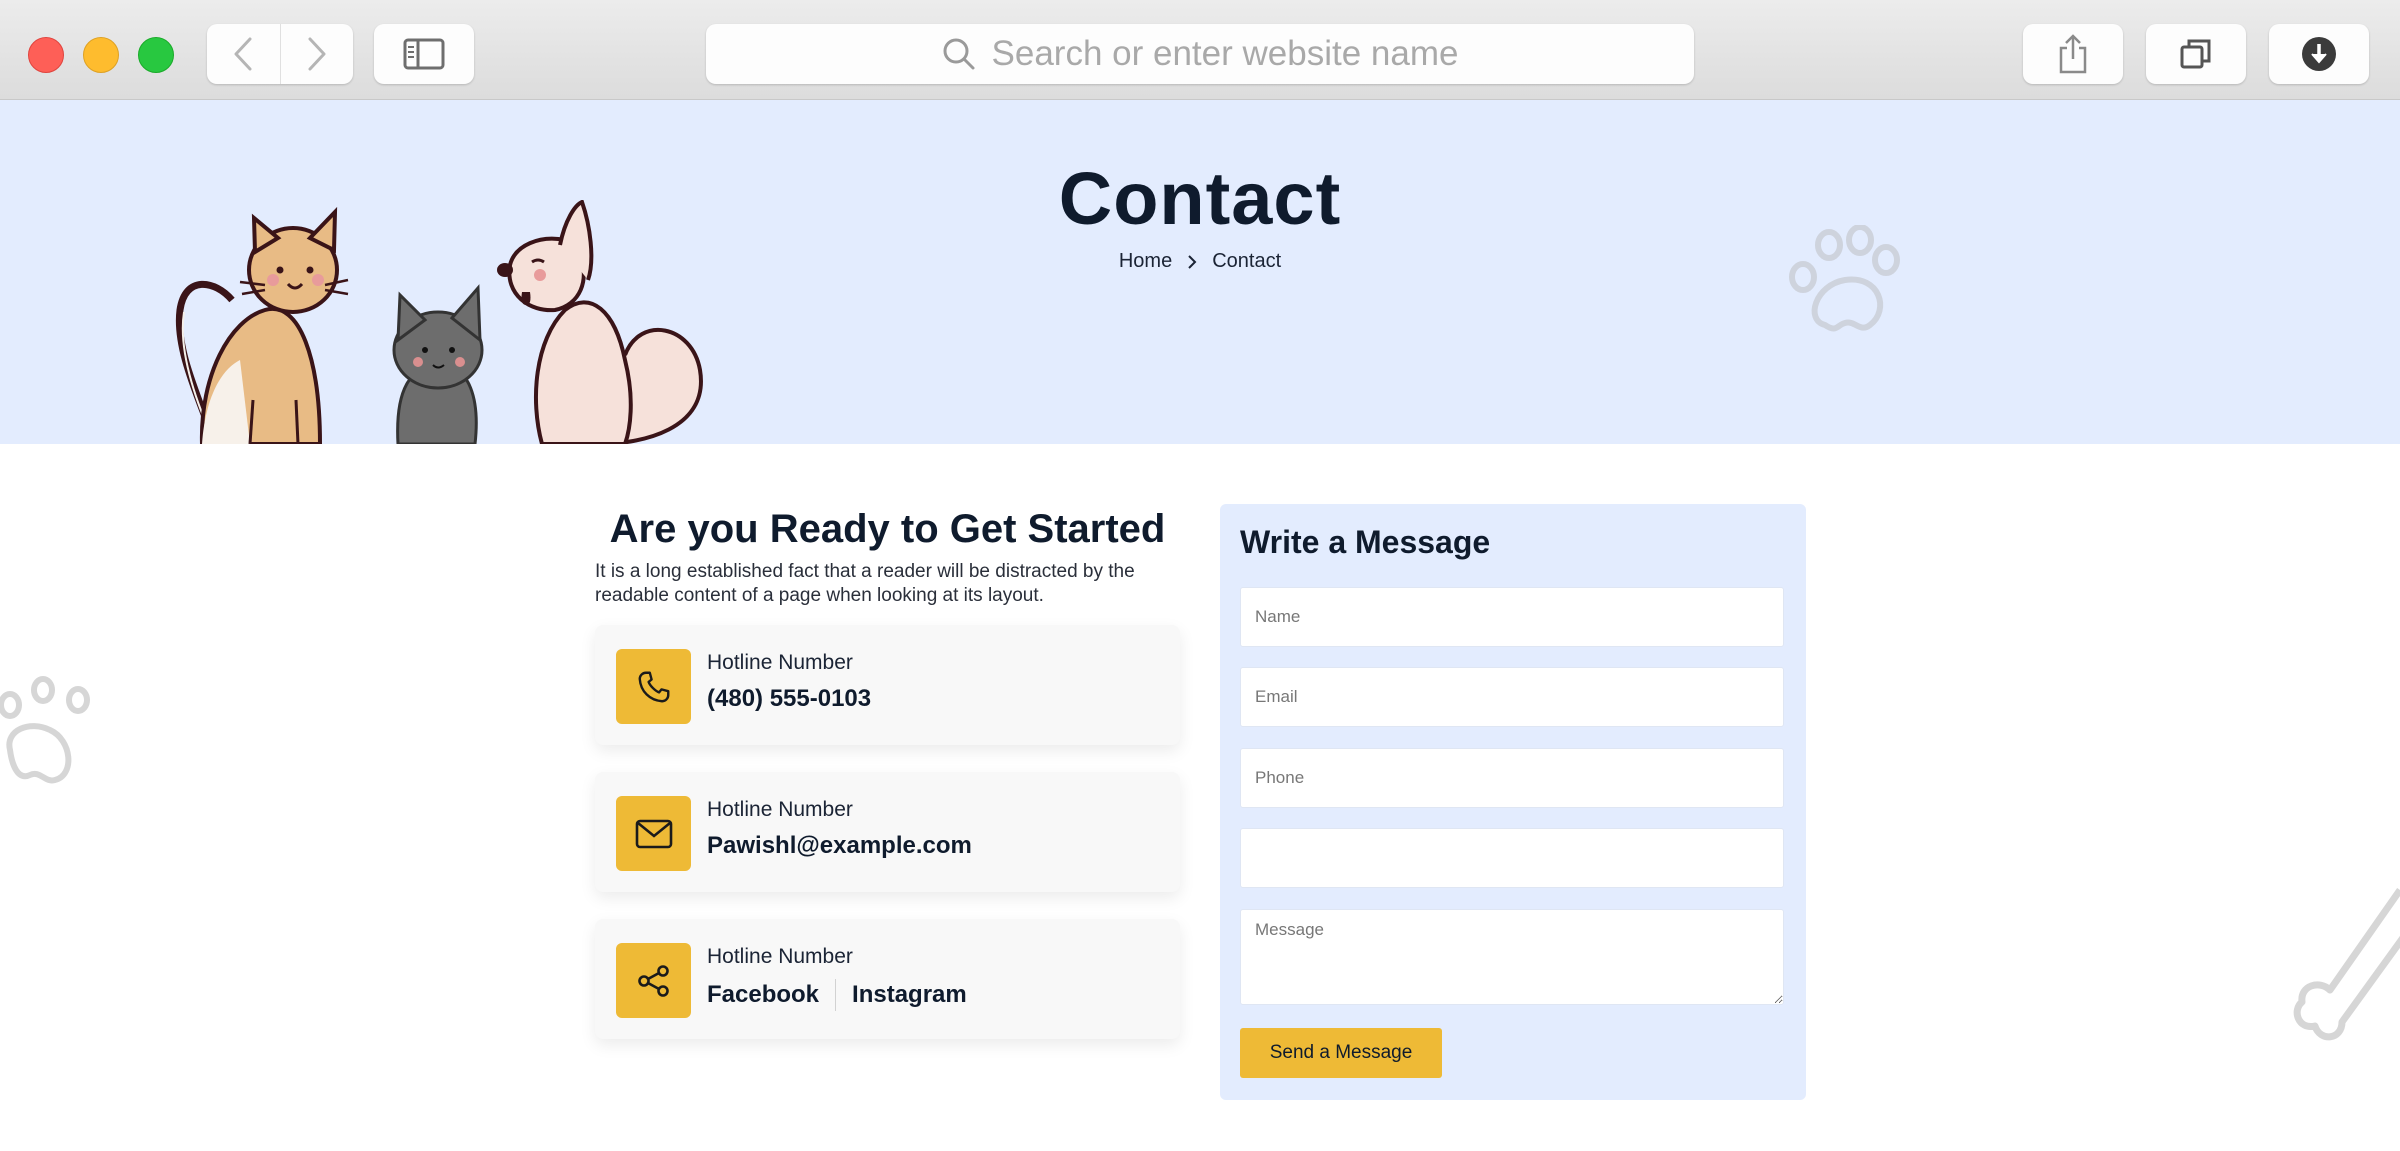 Image resolution: width=2400 pixels, height=1151 pixels. Describe the element at coordinates (887, 529) in the screenshot. I see `section-title: Are you Ready to Get Started` at that location.